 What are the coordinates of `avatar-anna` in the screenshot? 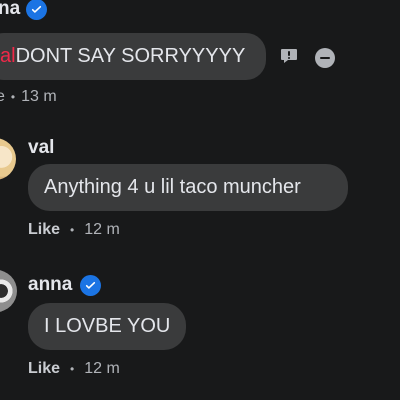 It's located at (8, 291).